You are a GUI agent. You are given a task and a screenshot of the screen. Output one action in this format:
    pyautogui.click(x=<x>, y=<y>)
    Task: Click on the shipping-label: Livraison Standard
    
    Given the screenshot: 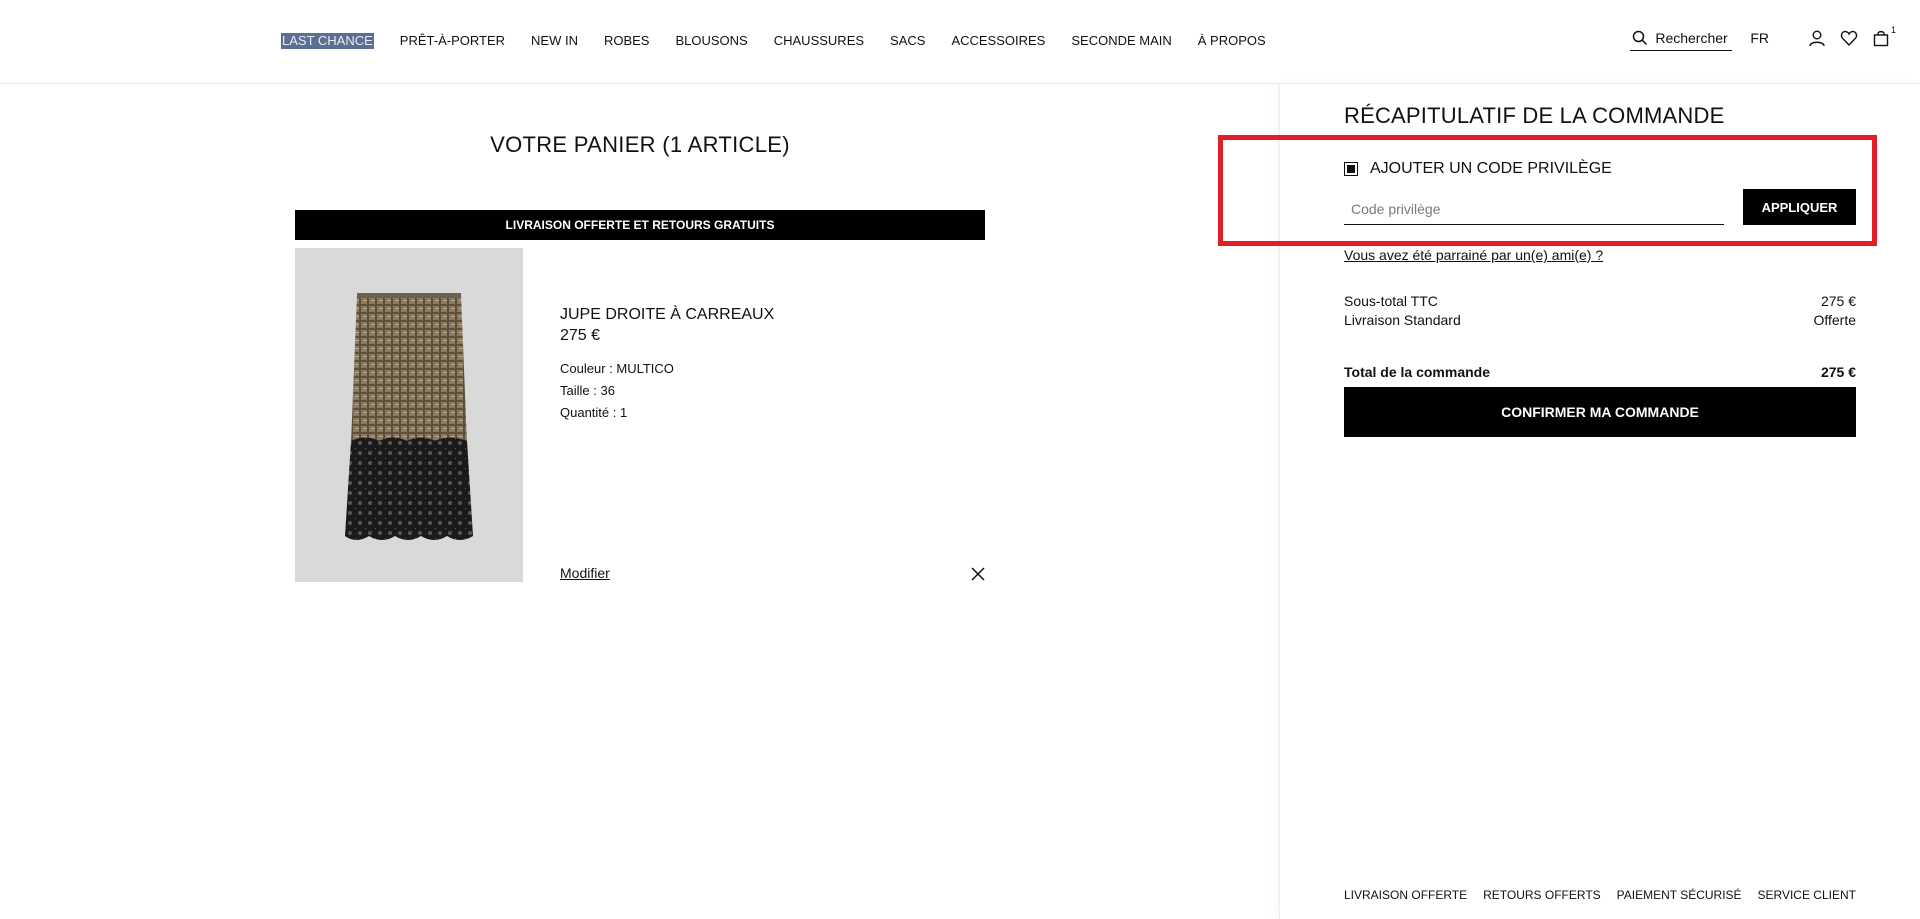 What is the action you would take?
    pyautogui.click(x=1402, y=320)
    